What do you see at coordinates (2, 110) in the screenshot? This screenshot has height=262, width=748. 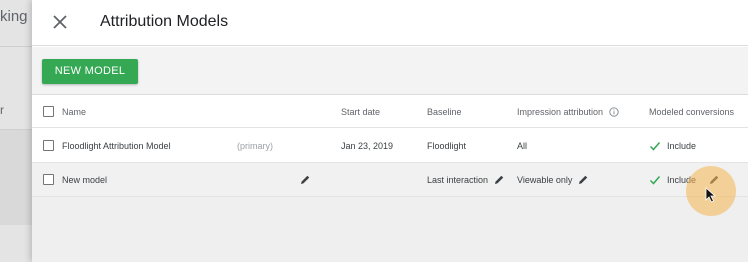 I see `background-label-fragment: r` at bounding box center [2, 110].